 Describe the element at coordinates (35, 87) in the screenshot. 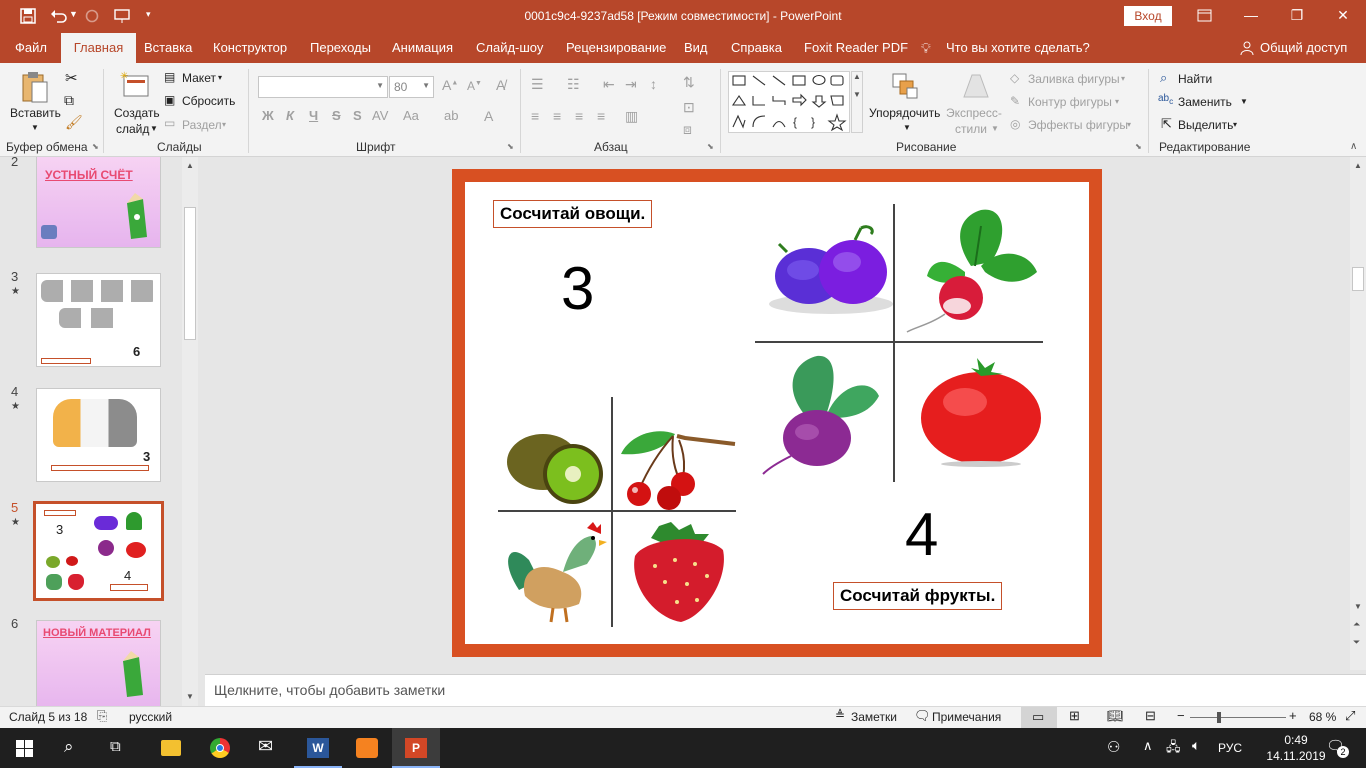

I see `paste-icon` at that location.